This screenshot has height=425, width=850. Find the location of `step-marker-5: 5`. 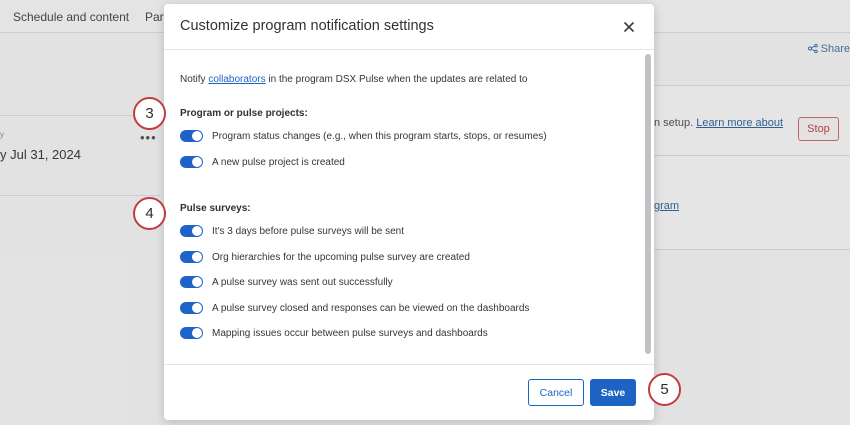

step-marker-5: 5 is located at coordinates (664, 389).